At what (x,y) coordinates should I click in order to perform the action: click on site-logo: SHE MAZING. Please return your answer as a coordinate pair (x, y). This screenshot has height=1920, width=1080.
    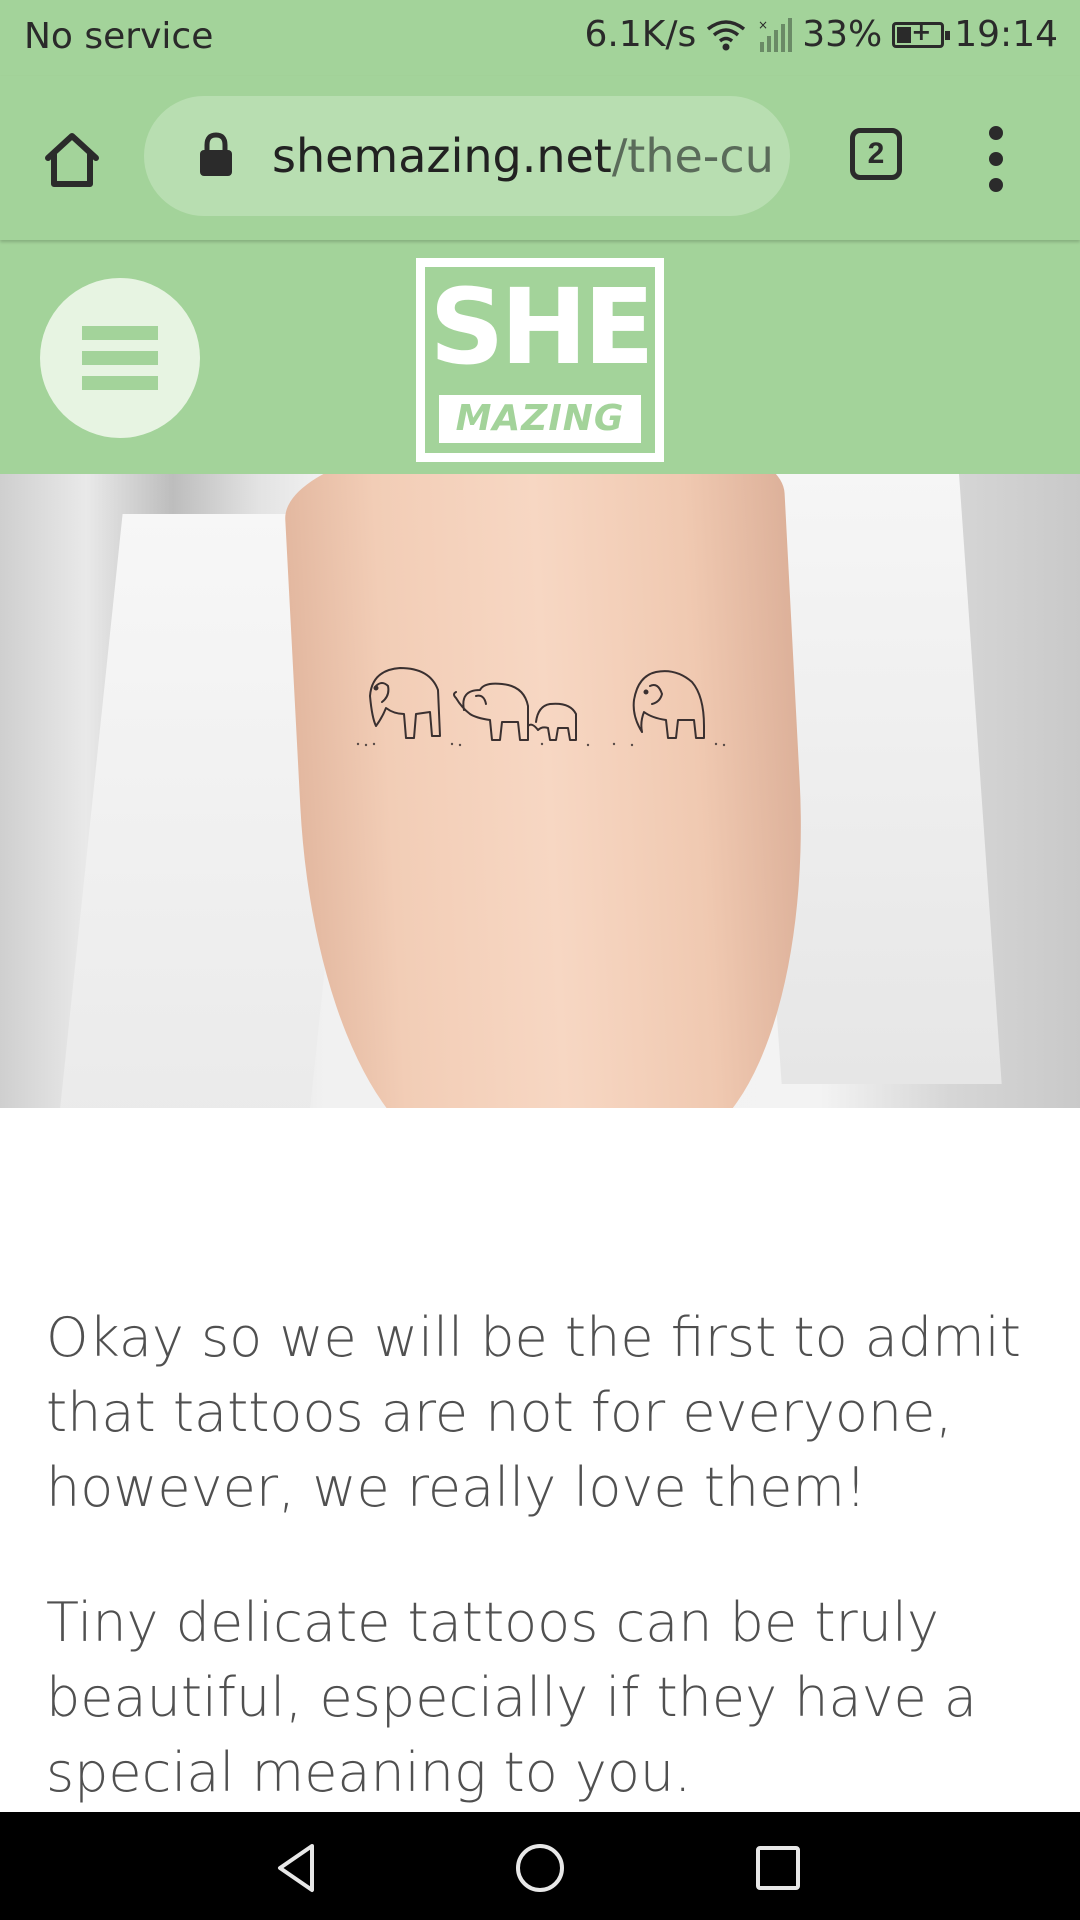
    Looking at the image, I should click on (540, 360).